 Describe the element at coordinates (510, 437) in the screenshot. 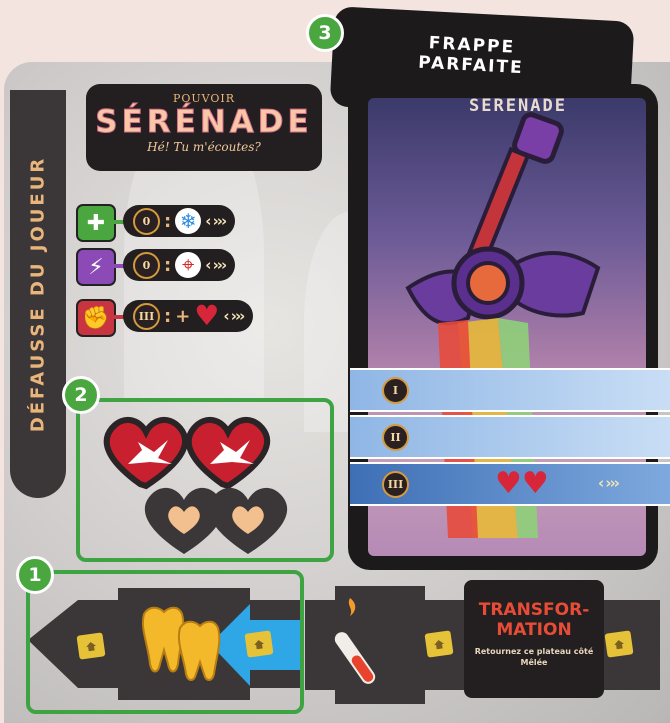

I see `card-level-bar-2: II` at that location.